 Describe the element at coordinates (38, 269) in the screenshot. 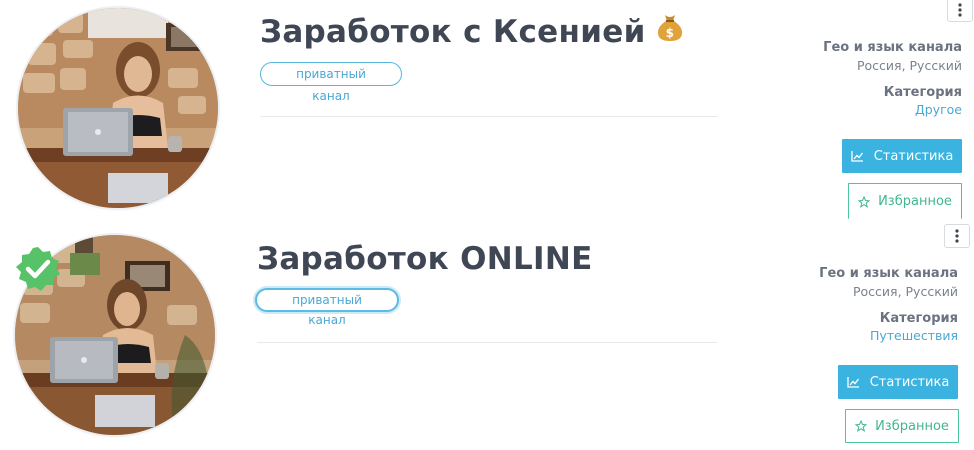

I see `verified-check-icon` at that location.